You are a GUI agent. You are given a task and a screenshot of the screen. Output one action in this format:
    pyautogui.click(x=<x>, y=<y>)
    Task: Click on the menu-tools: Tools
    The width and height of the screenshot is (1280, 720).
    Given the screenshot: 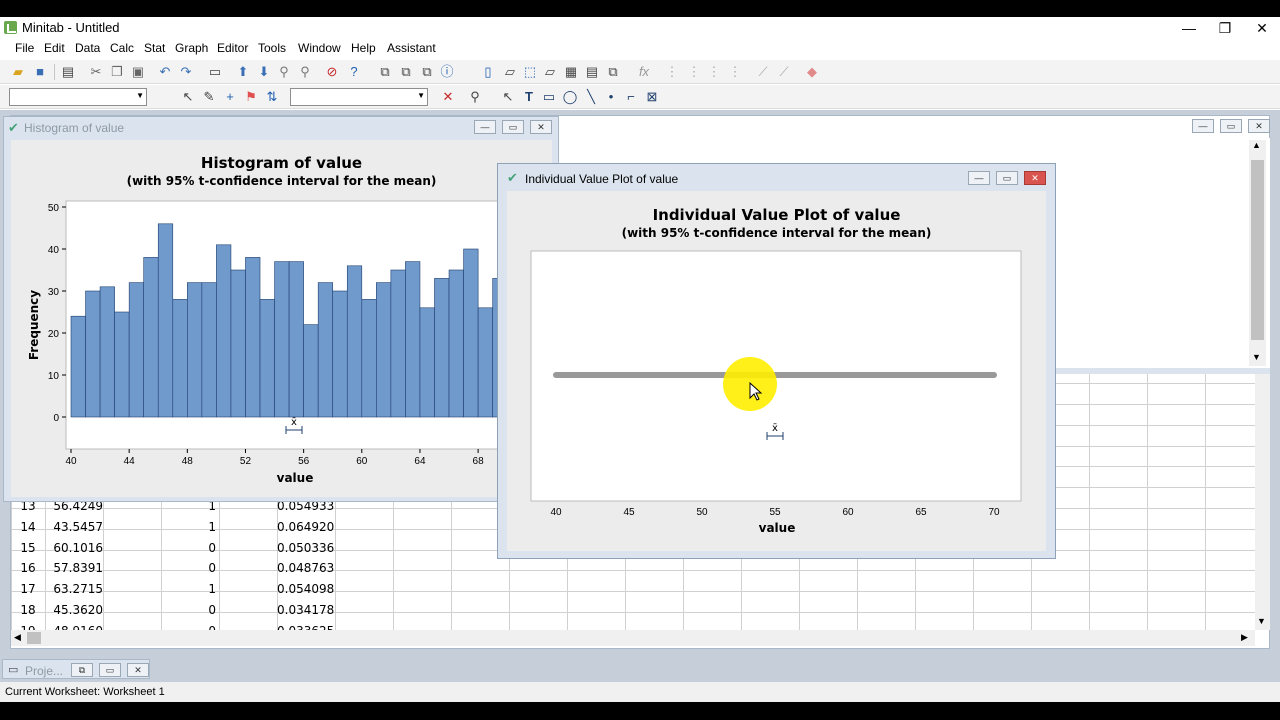 What is the action you would take?
    pyautogui.click(x=272, y=48)
    